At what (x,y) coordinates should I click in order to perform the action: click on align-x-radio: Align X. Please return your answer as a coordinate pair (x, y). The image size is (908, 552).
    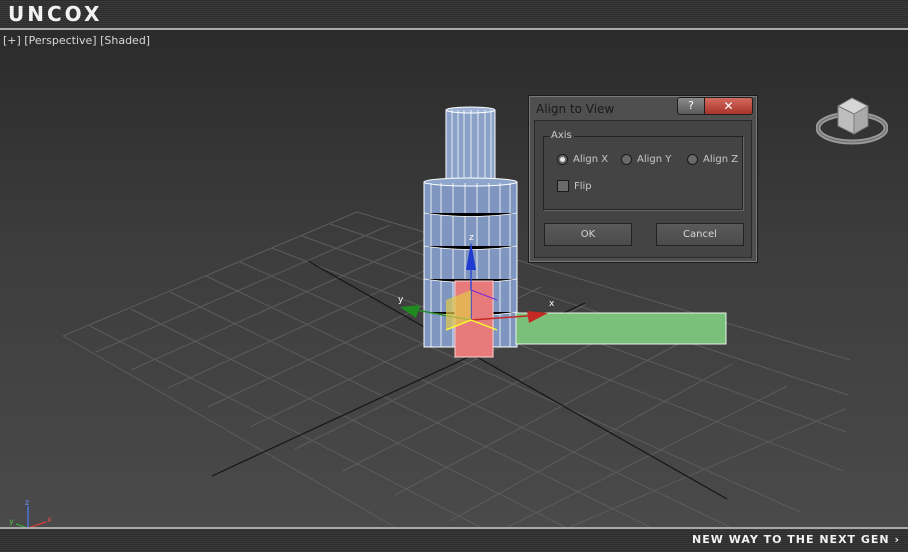
    Looking at the image, I should click on (582, 159).